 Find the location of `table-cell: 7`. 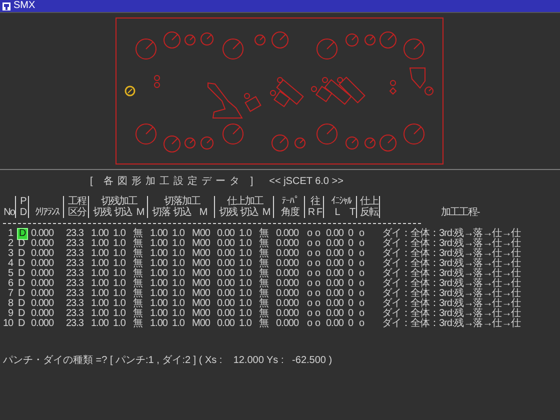

table-cell: 7 is located at coordinates (10, 293).